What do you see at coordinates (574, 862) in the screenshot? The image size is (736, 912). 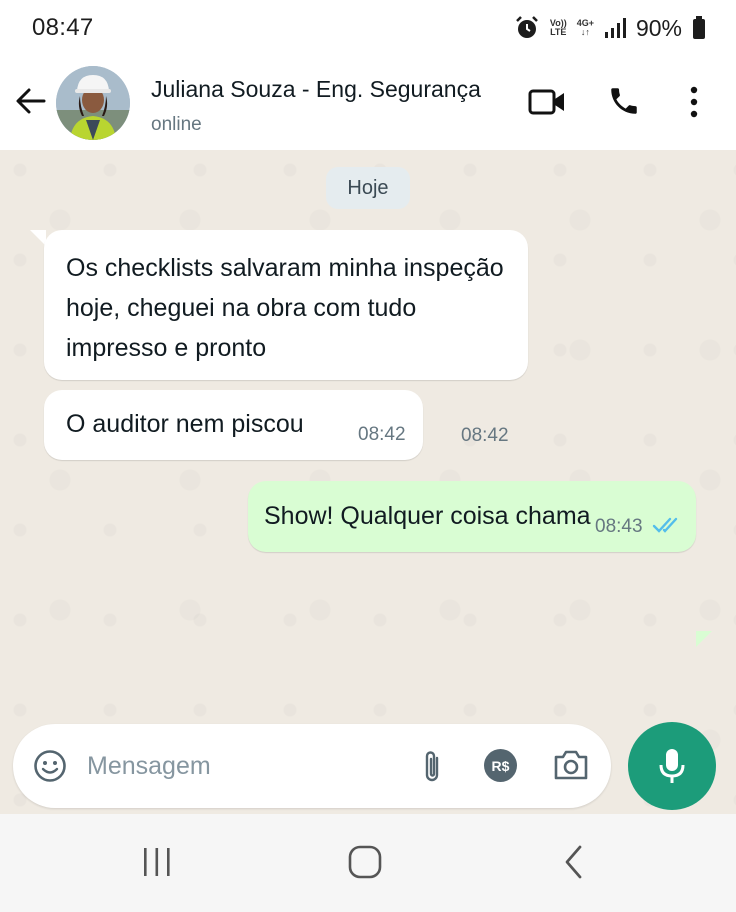 I see `back-nav-icon` at bounding box center [574, 862].